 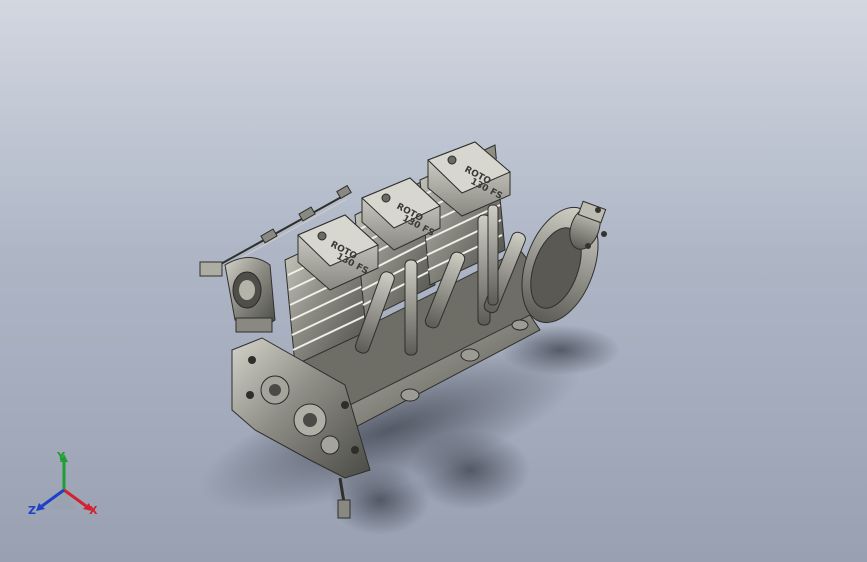 What do you see at coordinates (32, 510) in the screenshot?
I see `axis-z-label: Z` at bounding box center [32, 510].